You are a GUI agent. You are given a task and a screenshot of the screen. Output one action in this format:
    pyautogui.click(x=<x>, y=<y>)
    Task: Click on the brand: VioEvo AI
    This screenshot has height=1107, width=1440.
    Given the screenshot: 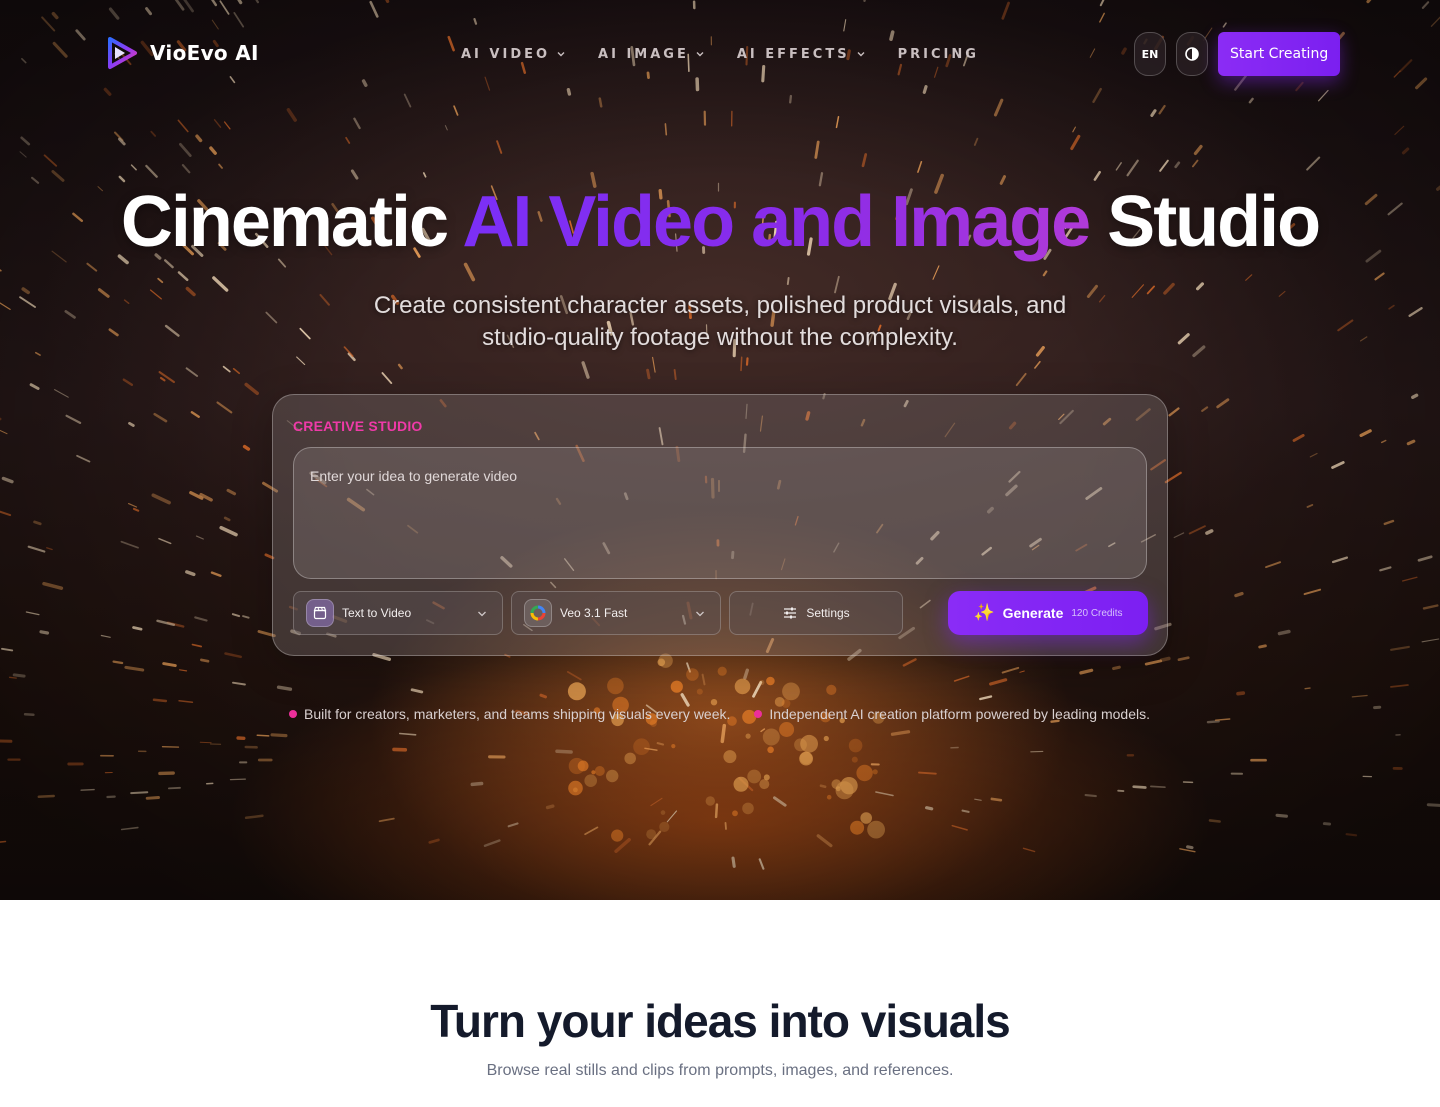 What is the action you would take?
    pyautogui.click(x=182, y=53)
    